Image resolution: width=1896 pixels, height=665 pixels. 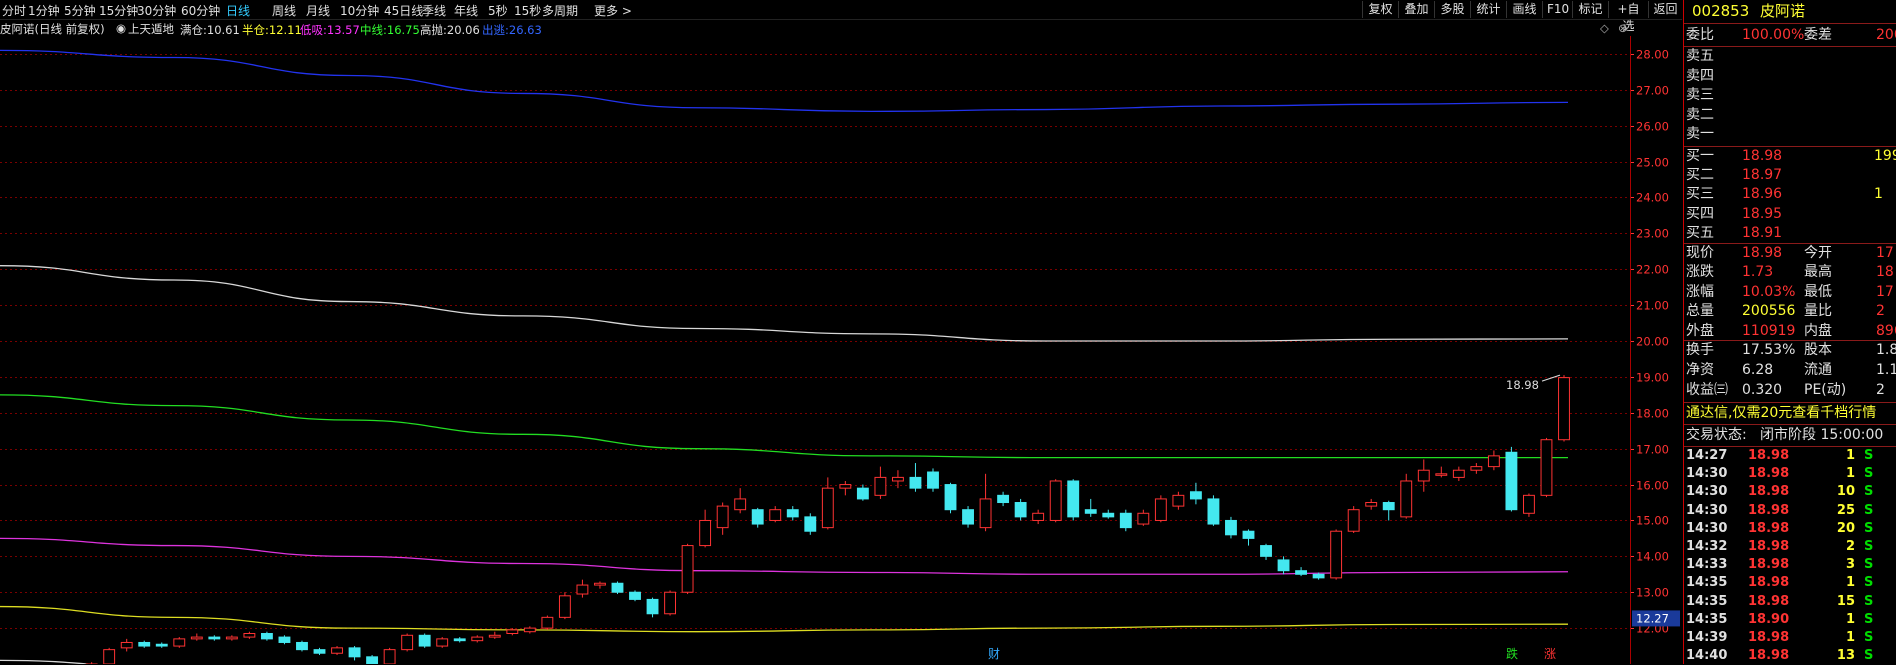 What do you see at coordinates (1769, 291) in the screenshot?
I see `stat-value: 10.03%` at bounding box center [1769, 291].